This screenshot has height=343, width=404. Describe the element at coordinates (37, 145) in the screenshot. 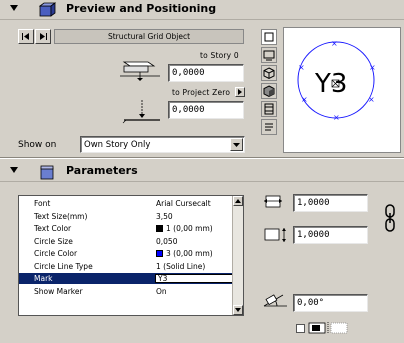

I see `show-on-label: Show on` at that location.